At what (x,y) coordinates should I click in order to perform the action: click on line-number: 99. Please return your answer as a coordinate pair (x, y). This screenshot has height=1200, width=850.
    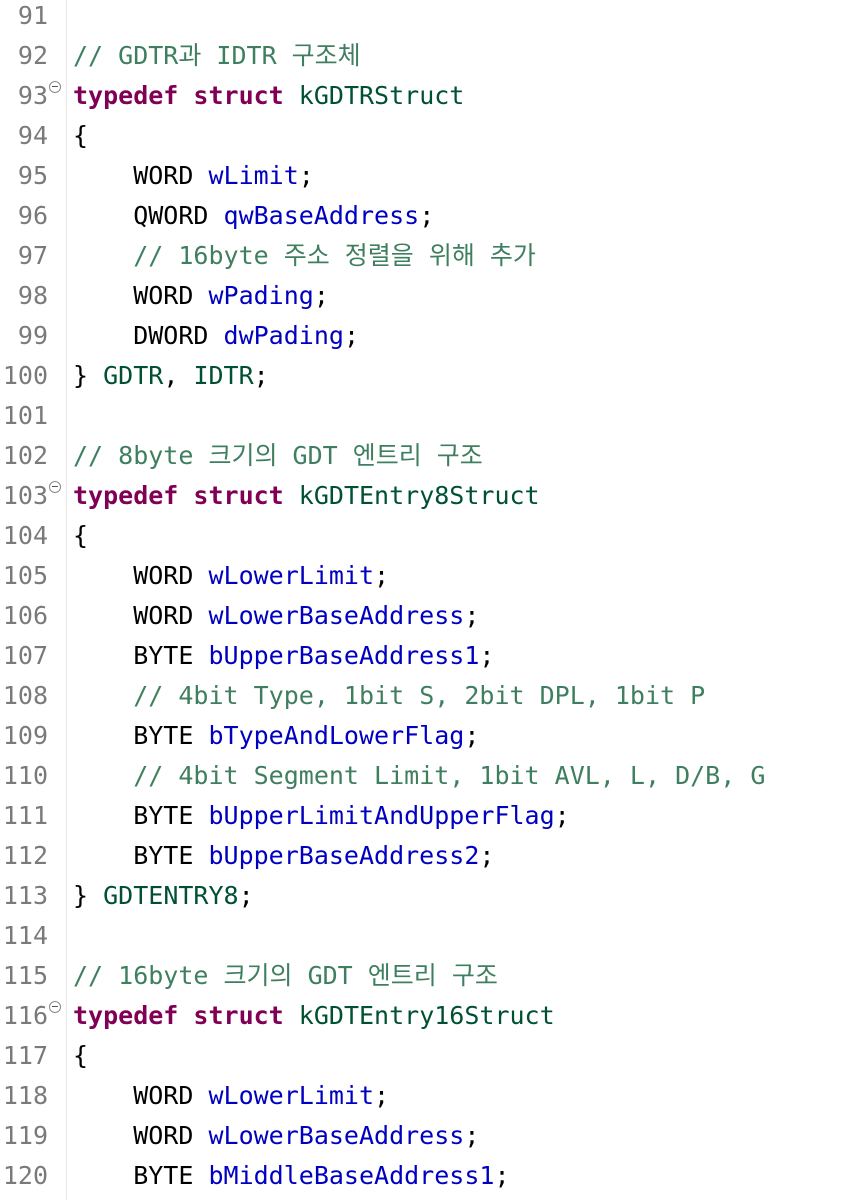
    Looking at the image, I should click on (32, 335).